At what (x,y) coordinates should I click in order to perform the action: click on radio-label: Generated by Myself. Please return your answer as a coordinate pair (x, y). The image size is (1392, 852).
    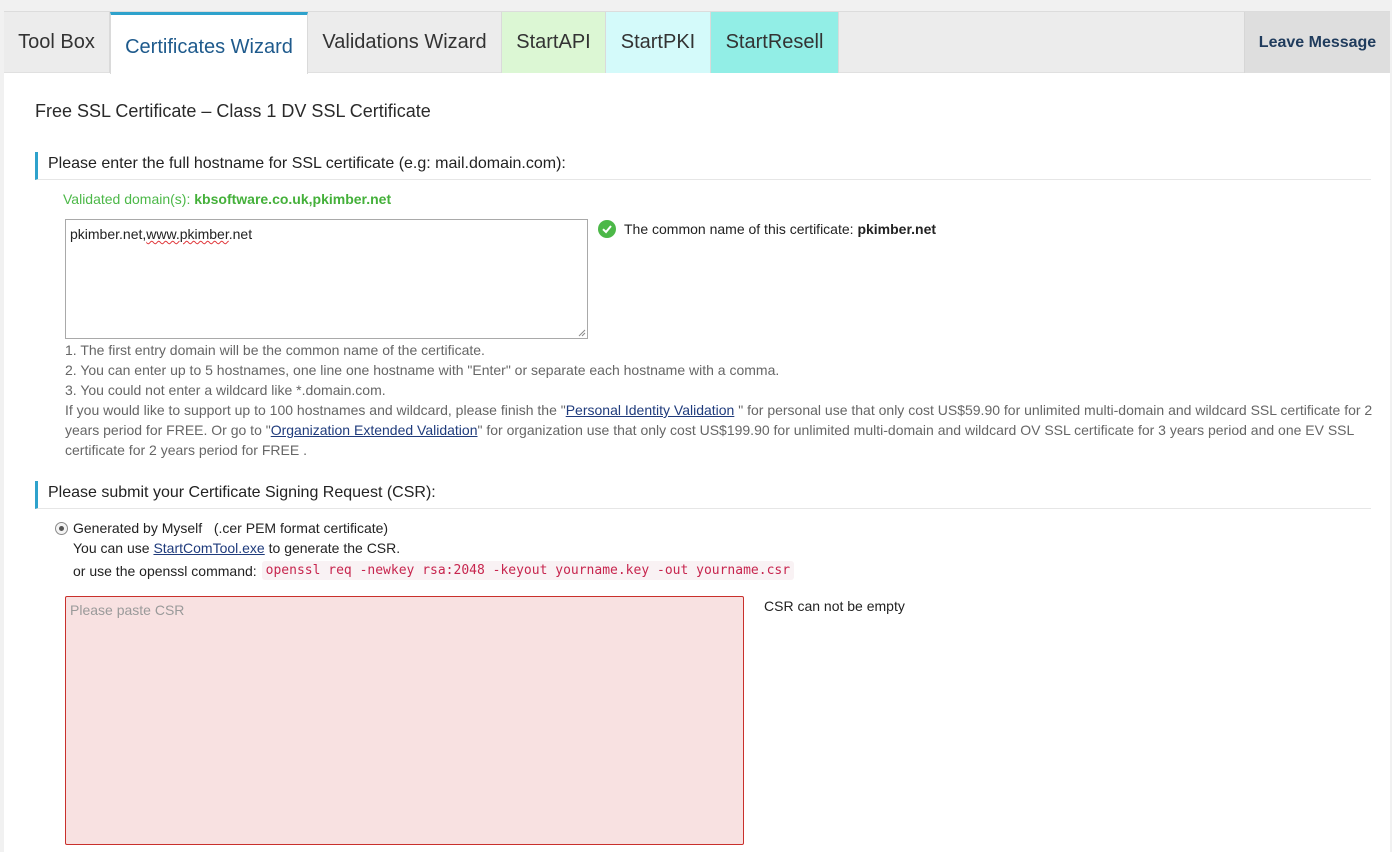
    Looking at the image, I should click on (138, 528).